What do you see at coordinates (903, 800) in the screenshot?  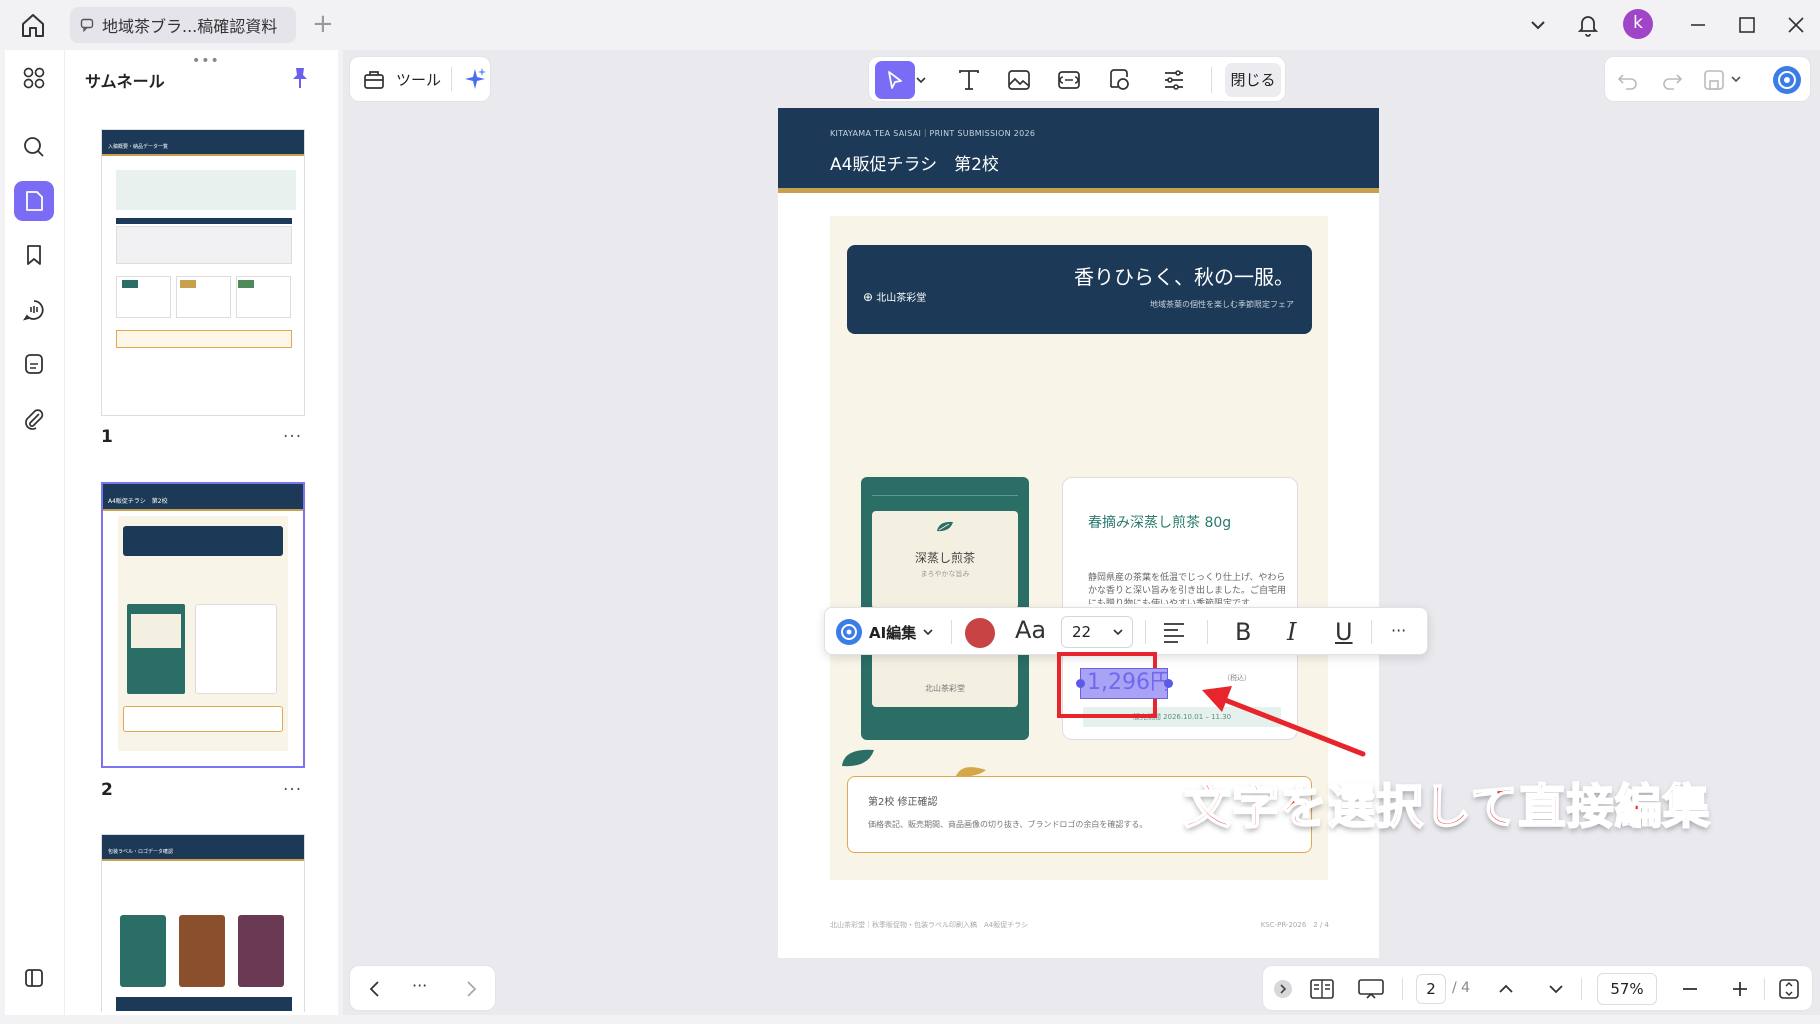 I see `revision-title: 第2校 修正確認` at bounding box center [903, 800].